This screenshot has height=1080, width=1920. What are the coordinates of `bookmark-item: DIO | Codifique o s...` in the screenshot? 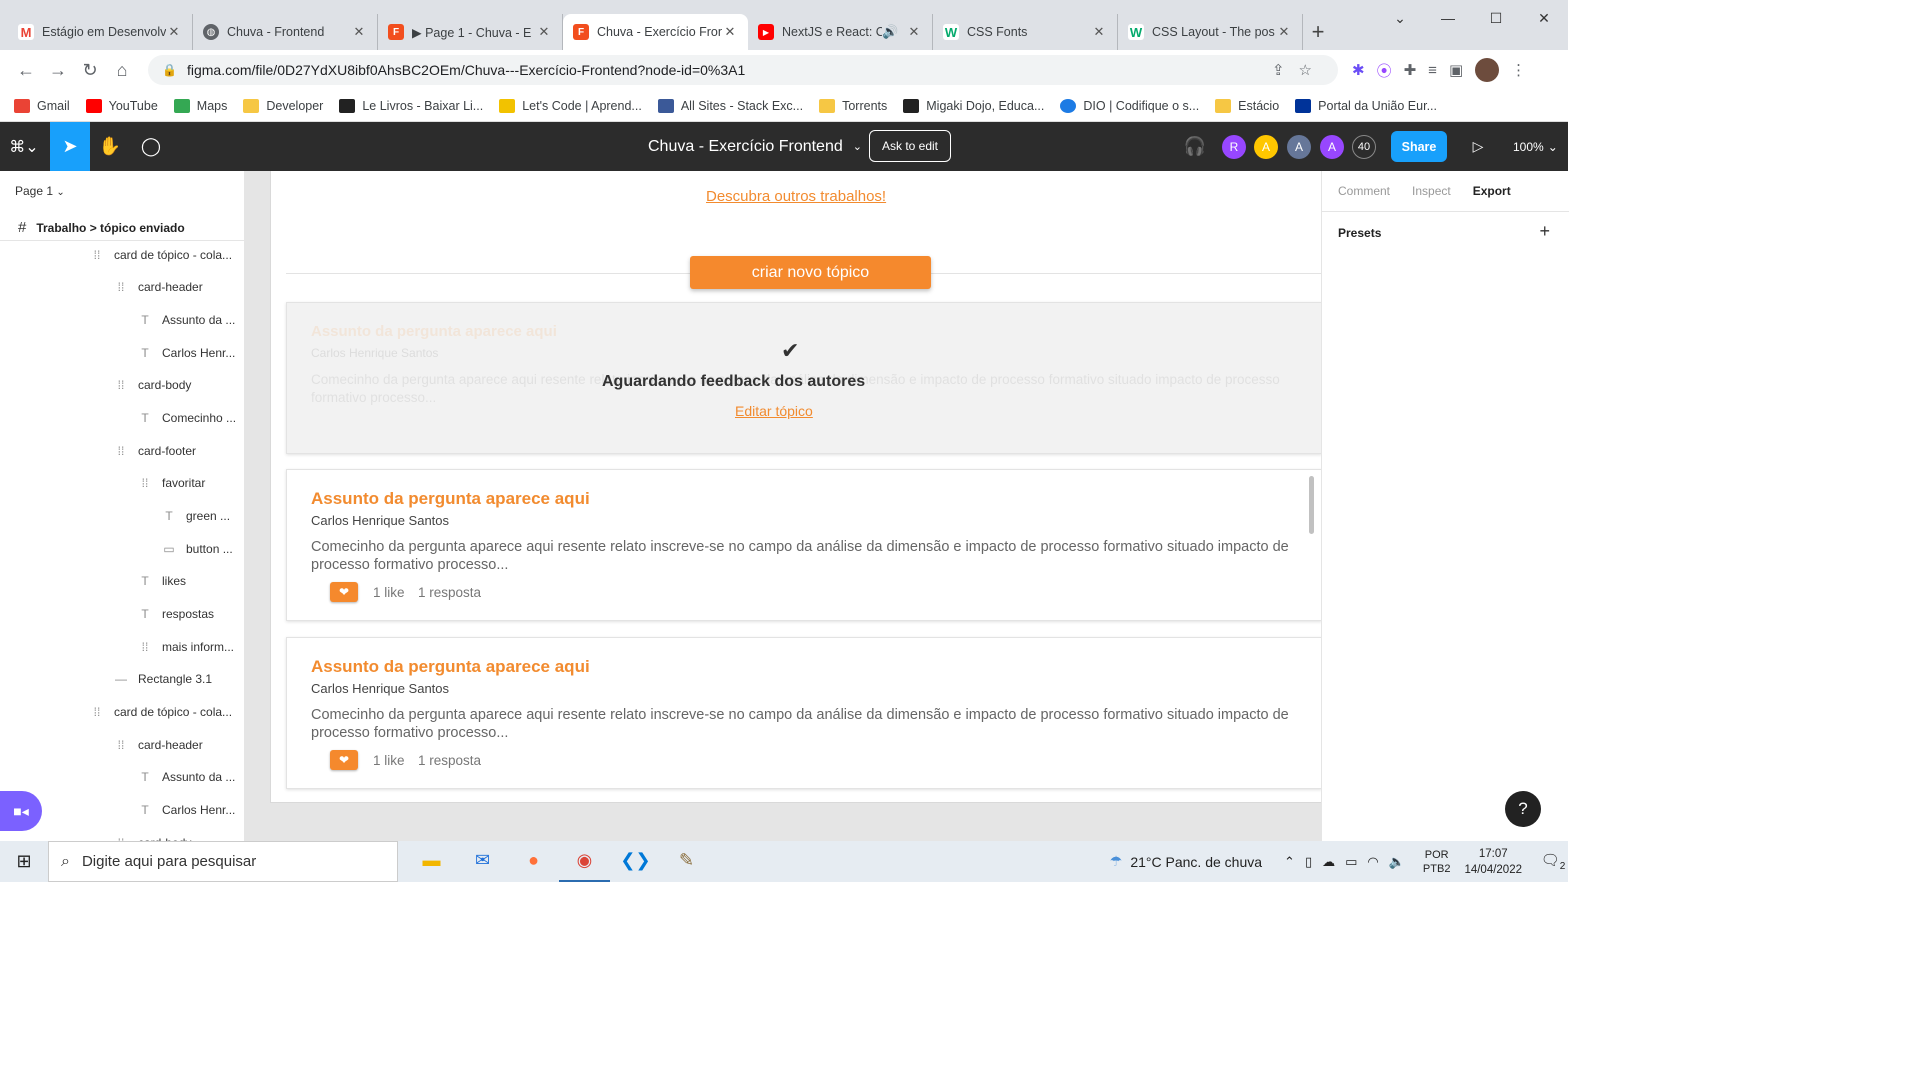 It's located at (1129, 105).